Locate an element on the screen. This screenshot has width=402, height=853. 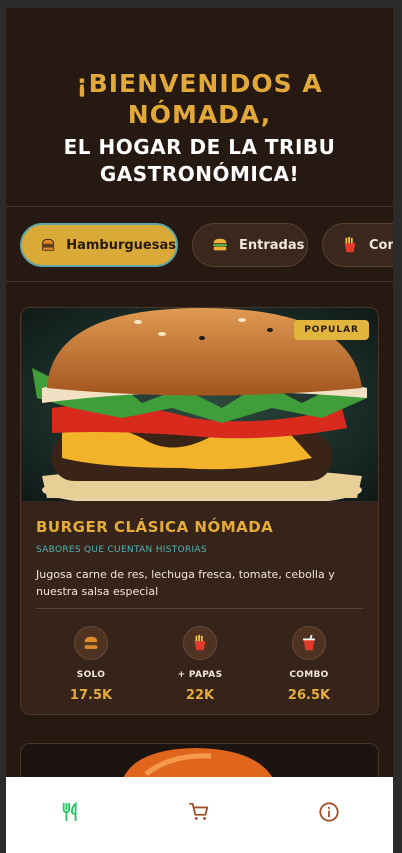
option-price: 26.5K is located at coordinates (309, 695).